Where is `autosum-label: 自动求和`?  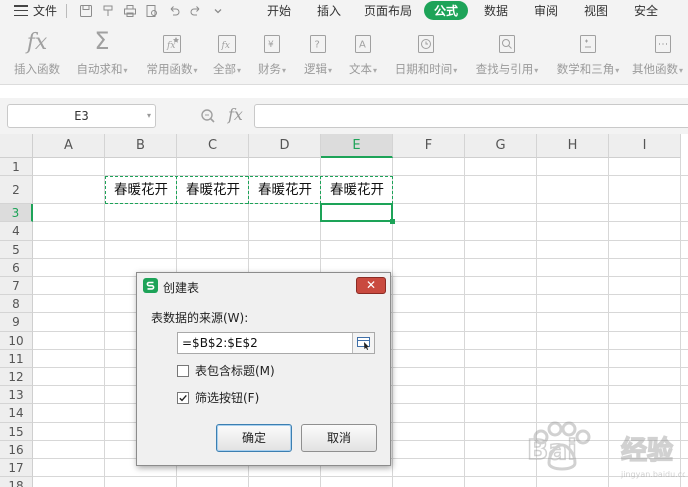 autosum-label: 自动求和 is located at coordinates (99, 69).